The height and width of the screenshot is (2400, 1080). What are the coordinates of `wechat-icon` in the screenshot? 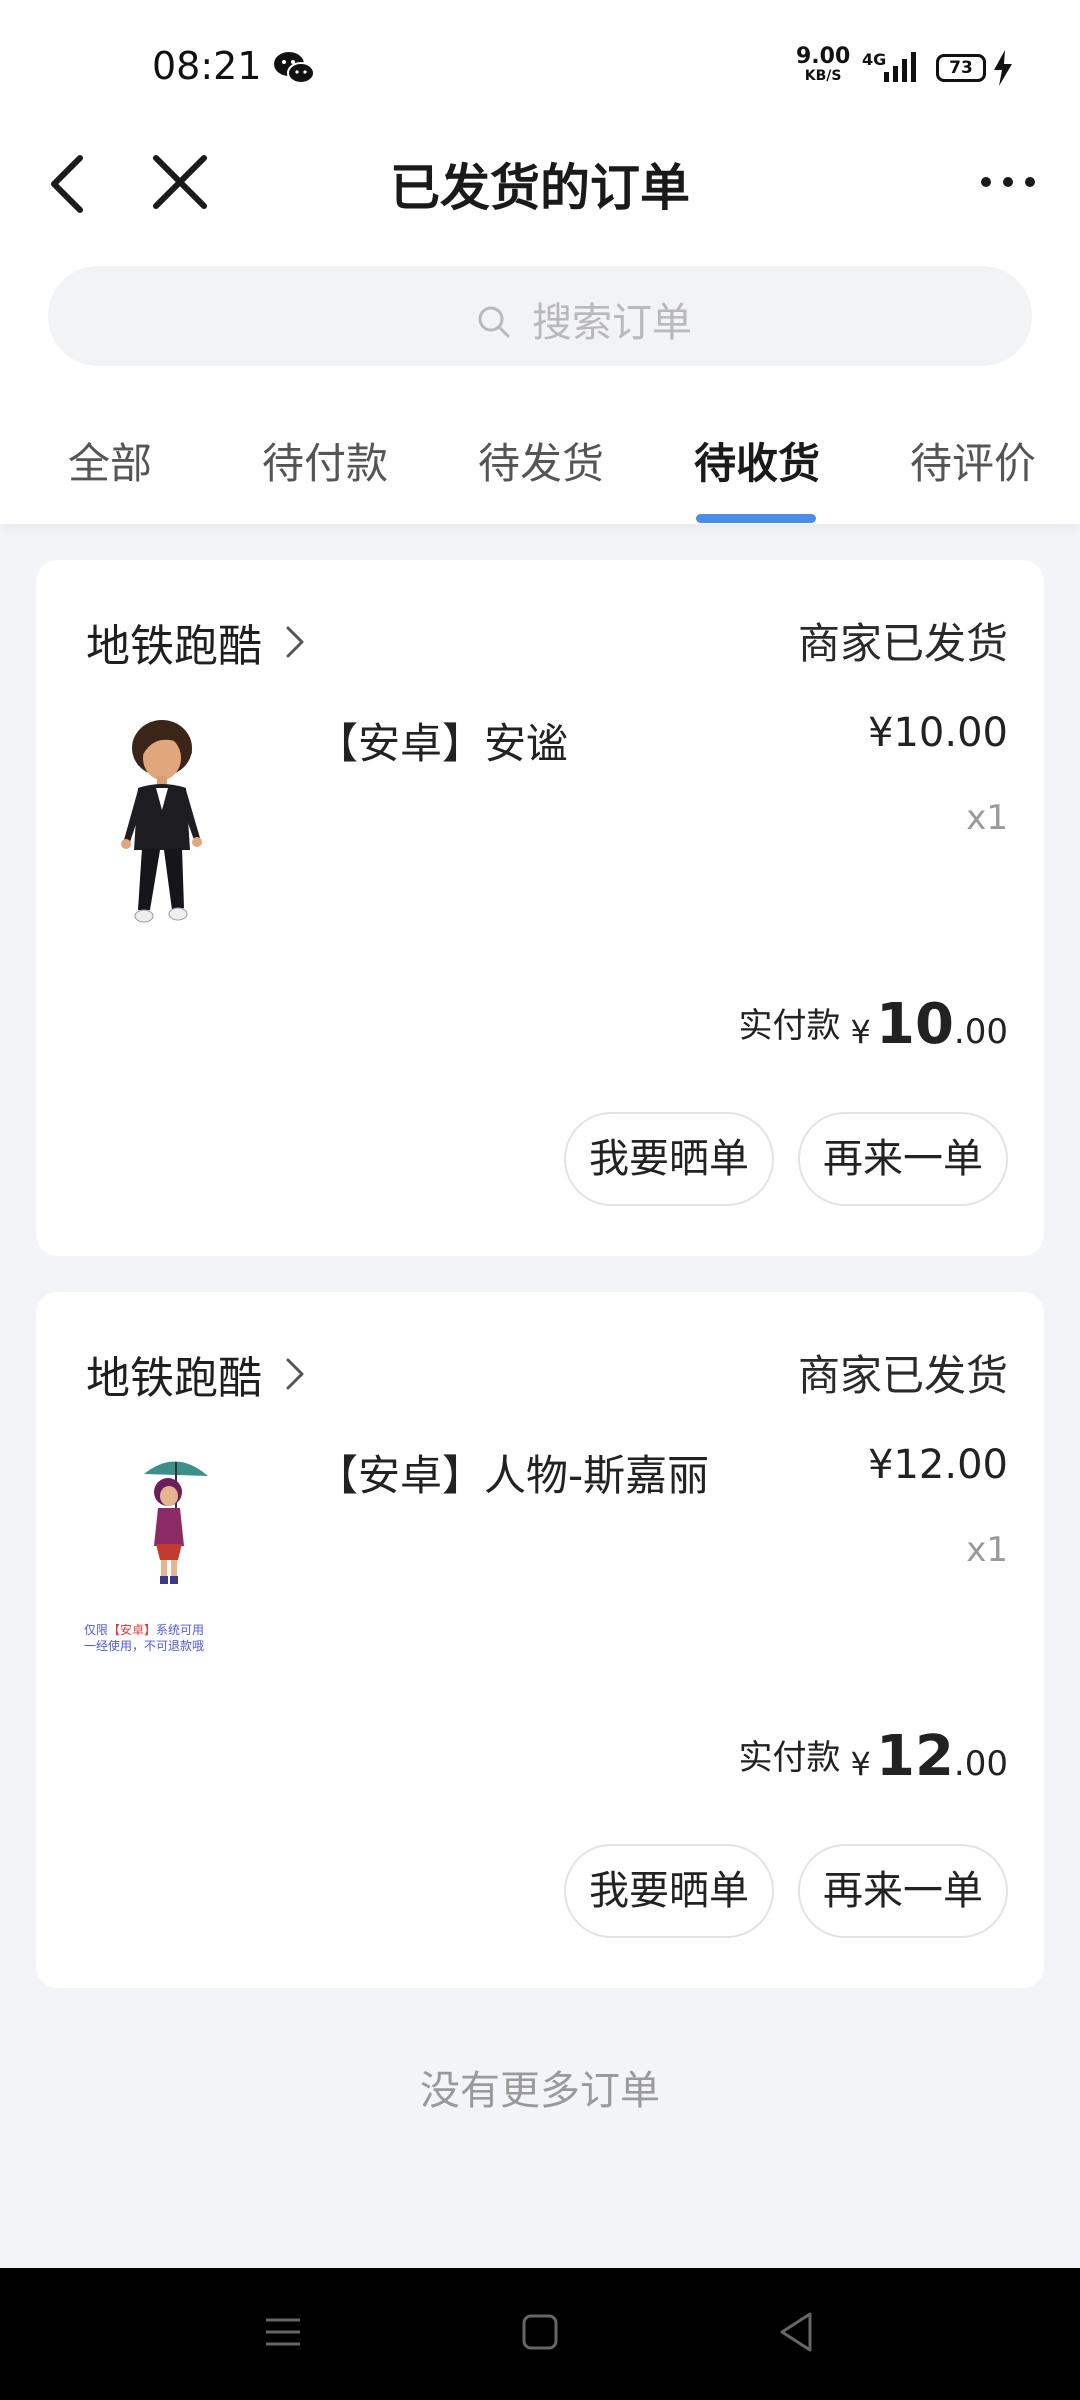 It's located at (294, 68).